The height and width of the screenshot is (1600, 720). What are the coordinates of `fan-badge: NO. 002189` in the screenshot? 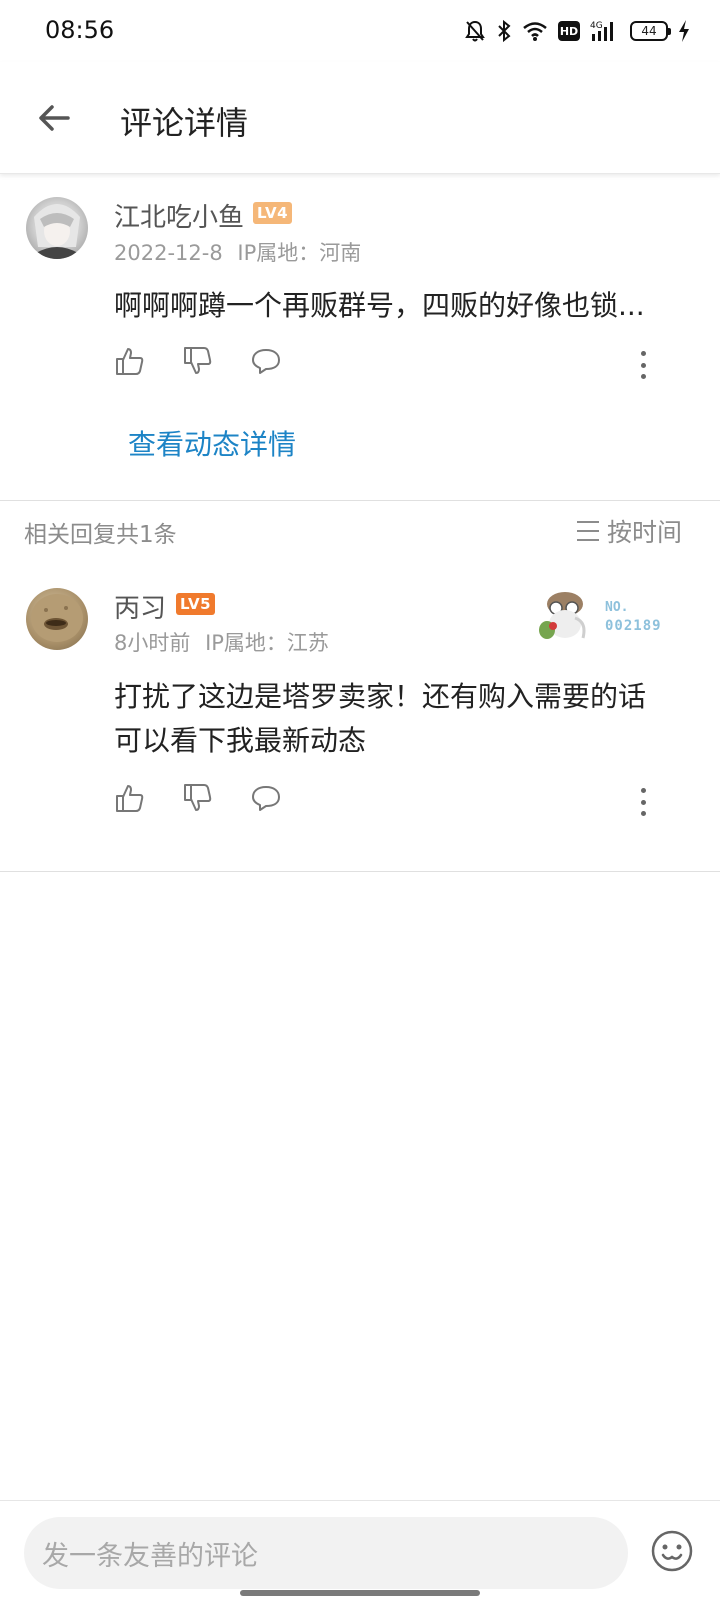 It's located at (600, 616).